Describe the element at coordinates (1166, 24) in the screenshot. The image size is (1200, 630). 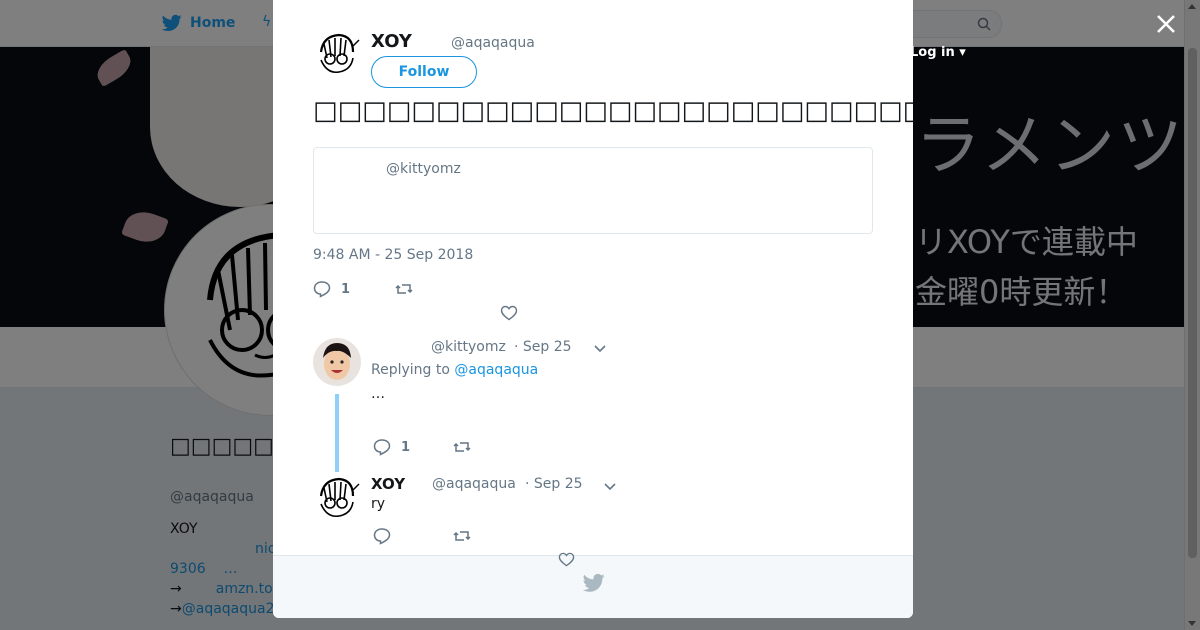
I see `close-icon` at that location.